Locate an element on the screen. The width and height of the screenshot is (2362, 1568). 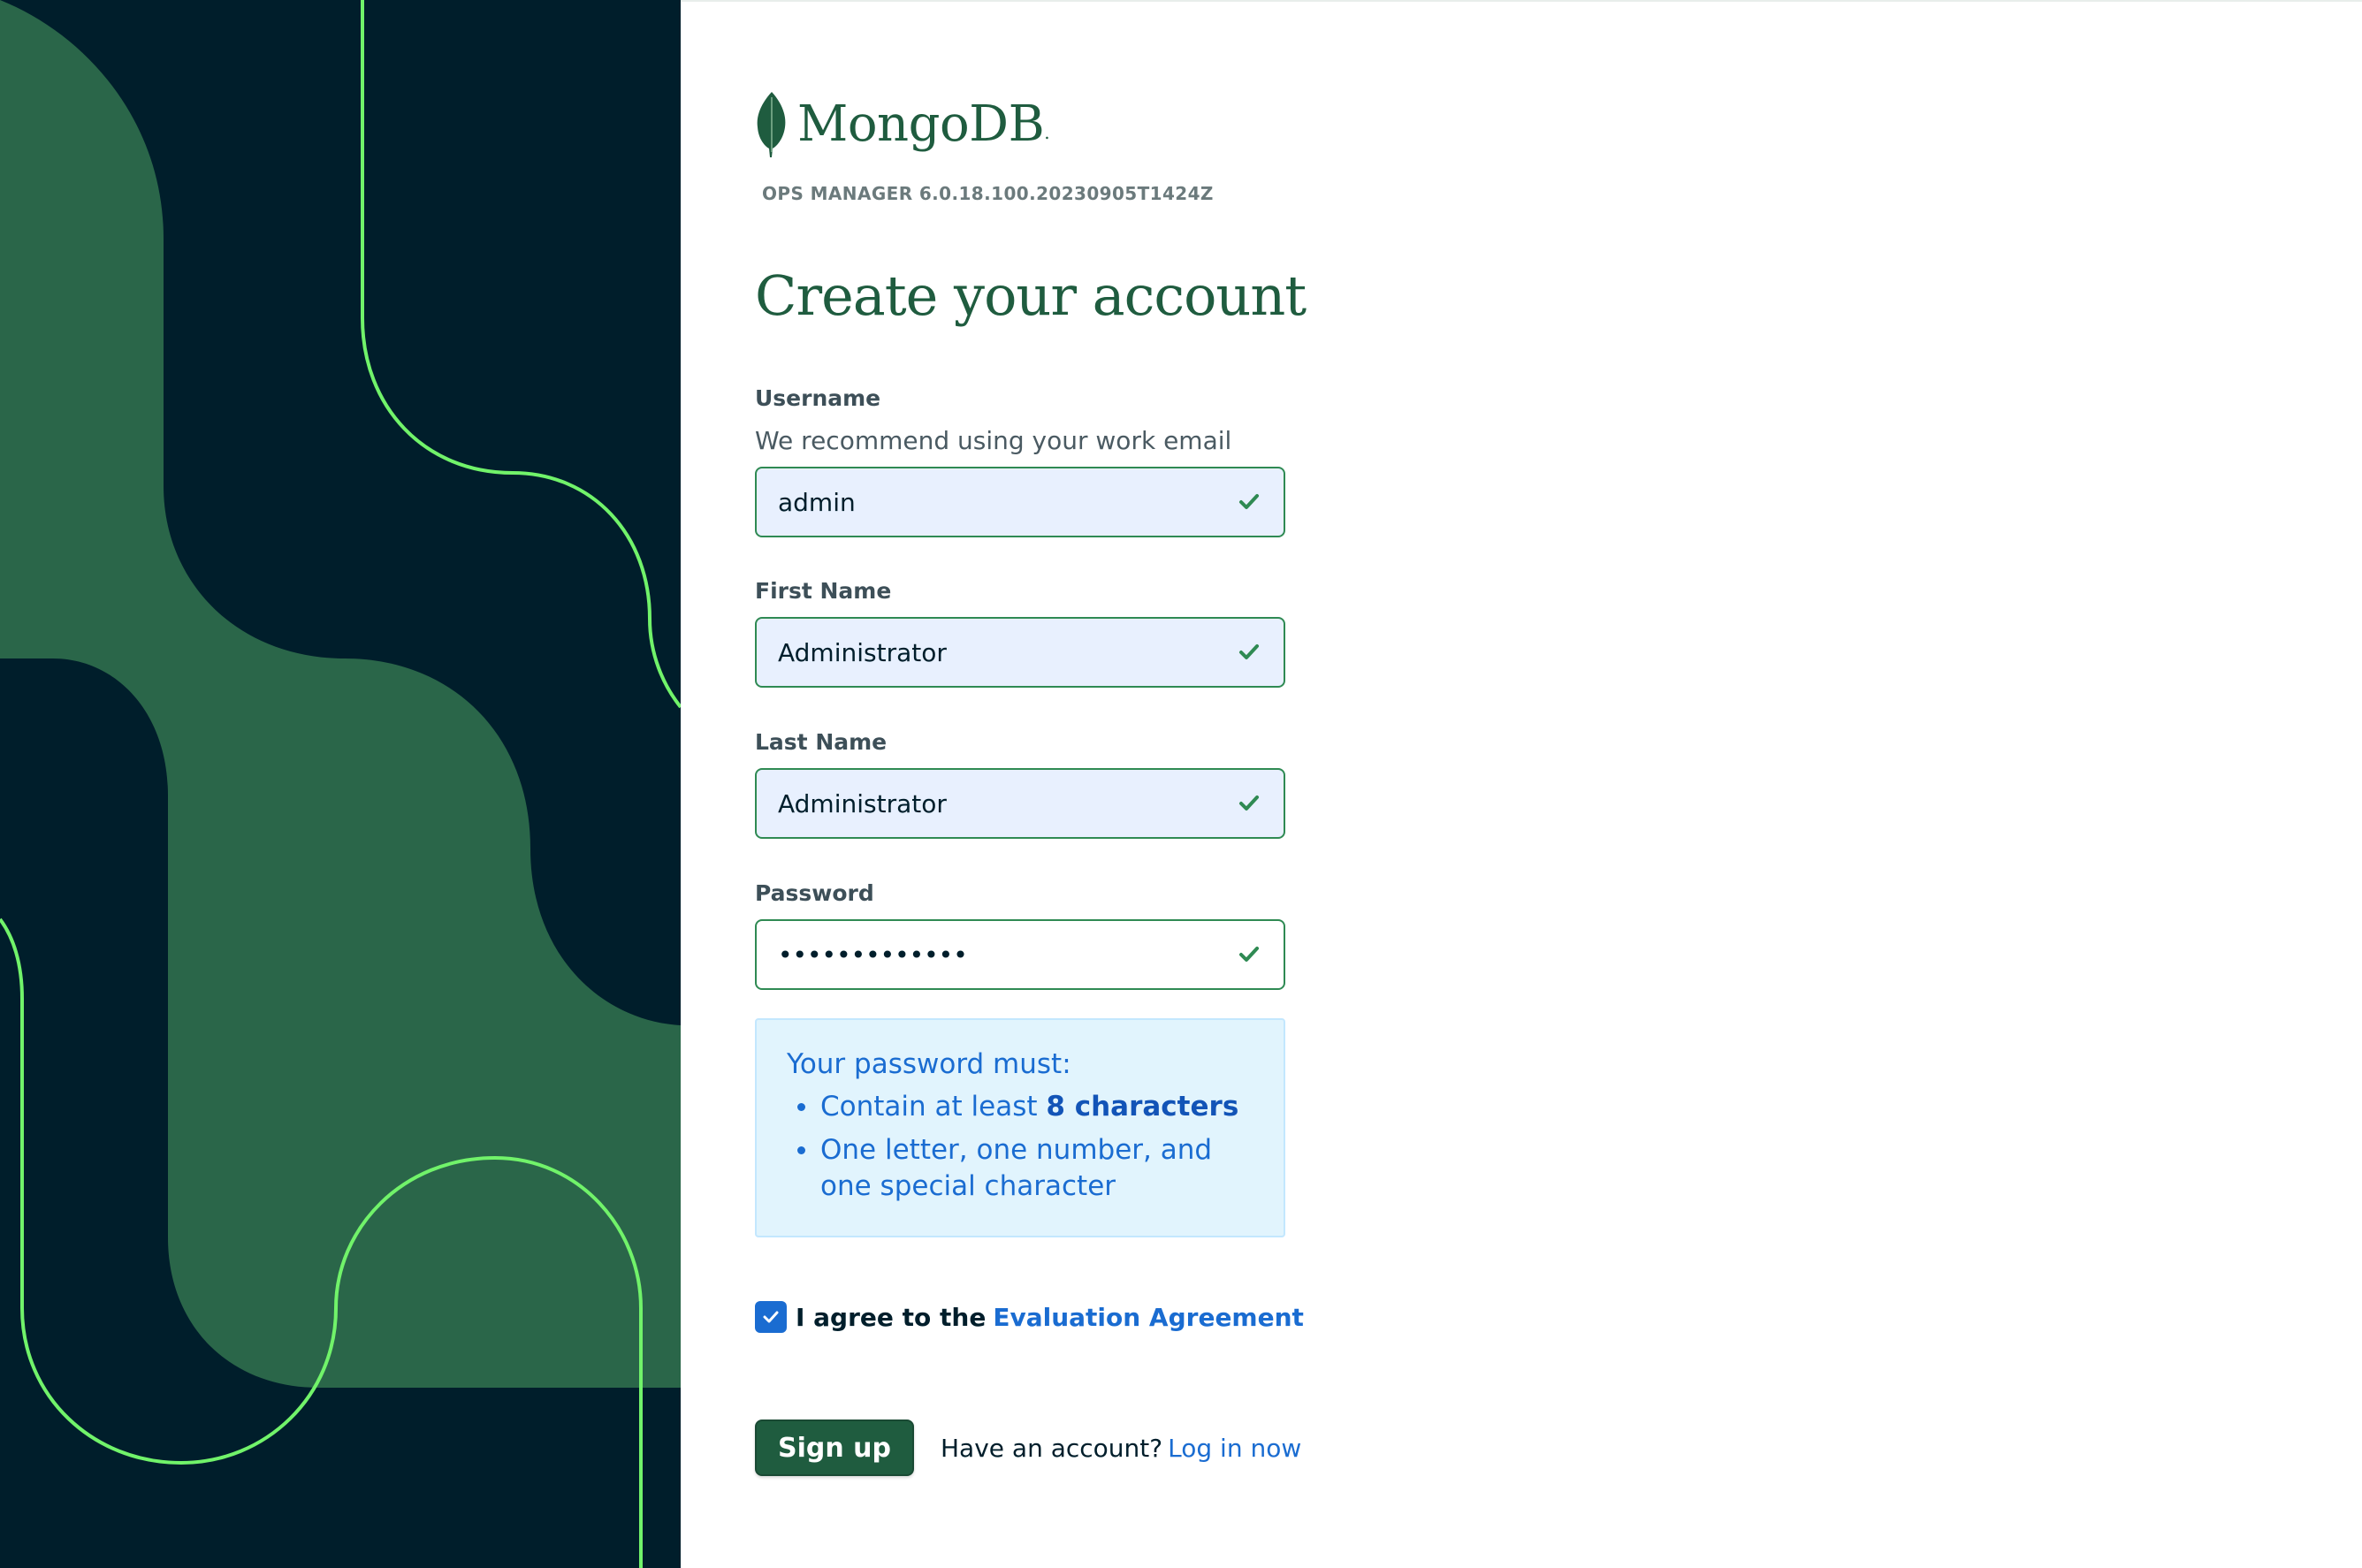
brand-name: MongoDB is located at coordinates (921, 124).